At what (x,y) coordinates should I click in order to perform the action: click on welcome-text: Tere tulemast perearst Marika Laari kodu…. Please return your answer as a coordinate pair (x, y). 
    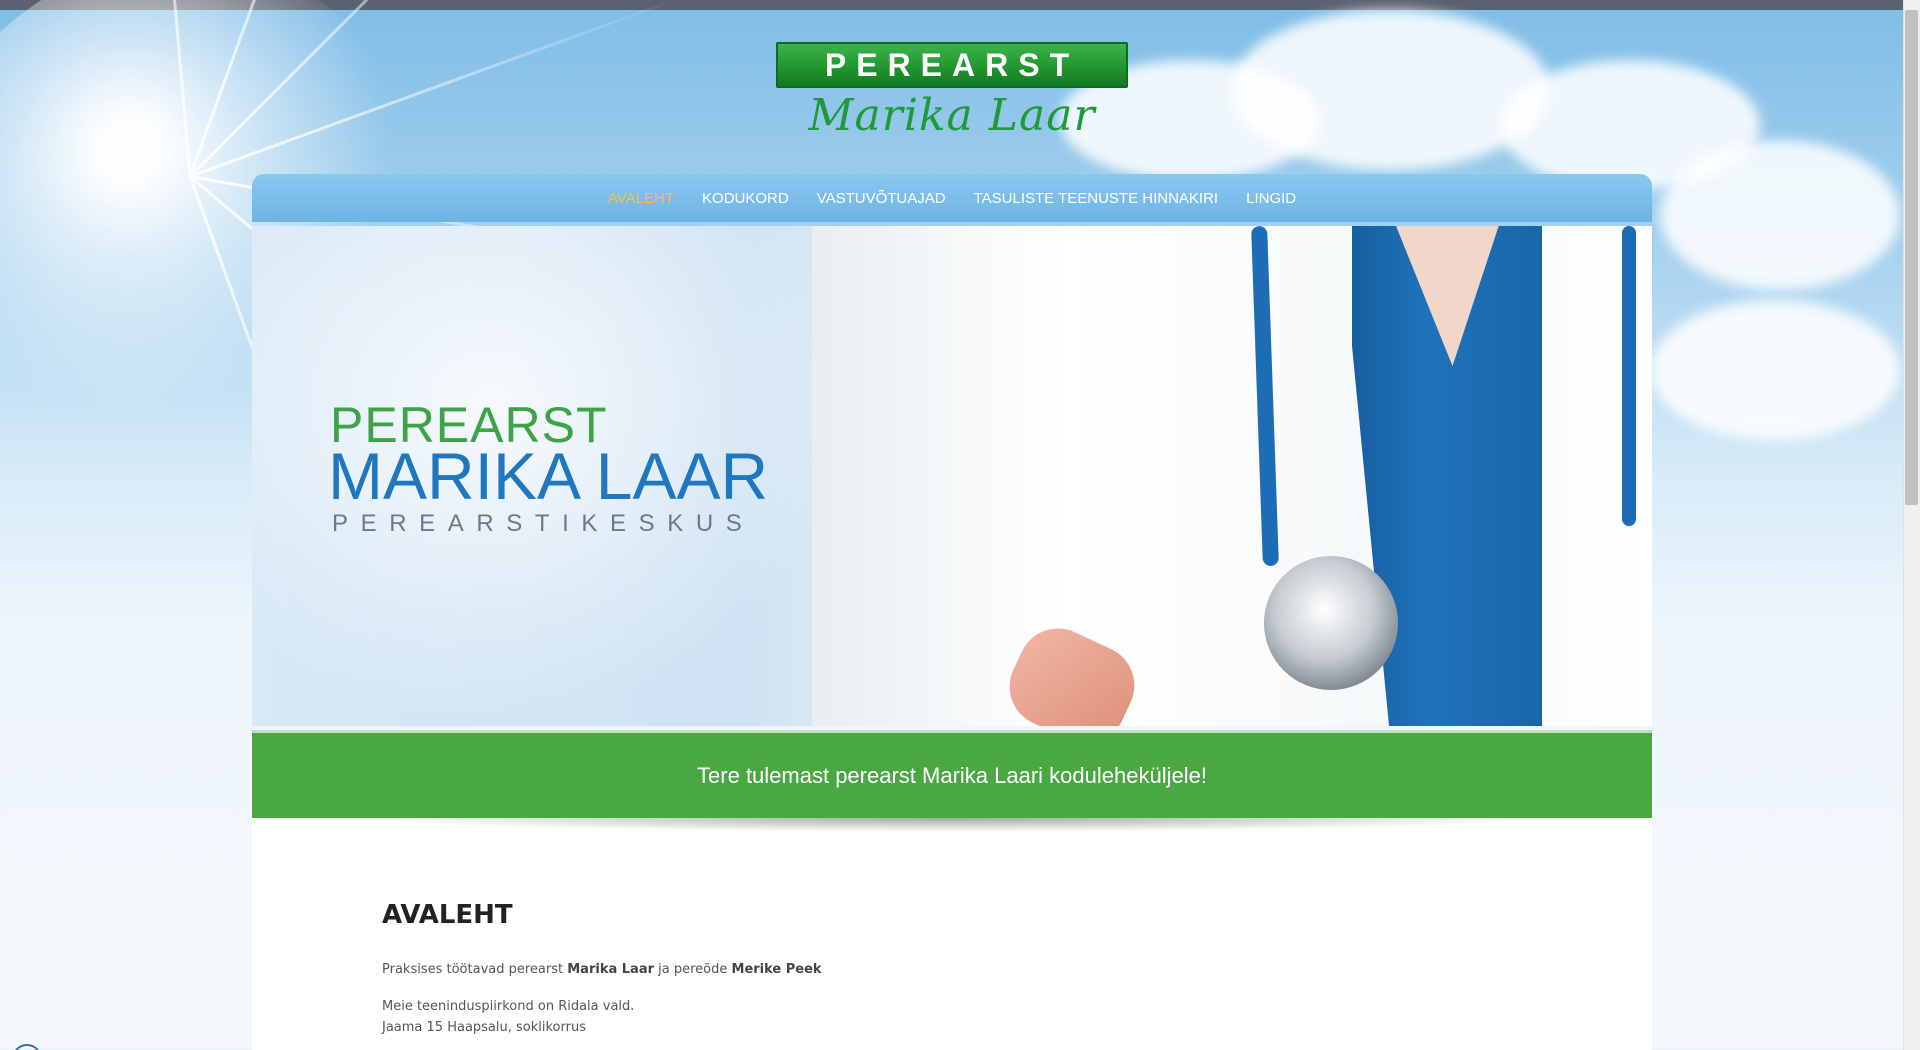
    Looking at the image, I should click on (952, 775).